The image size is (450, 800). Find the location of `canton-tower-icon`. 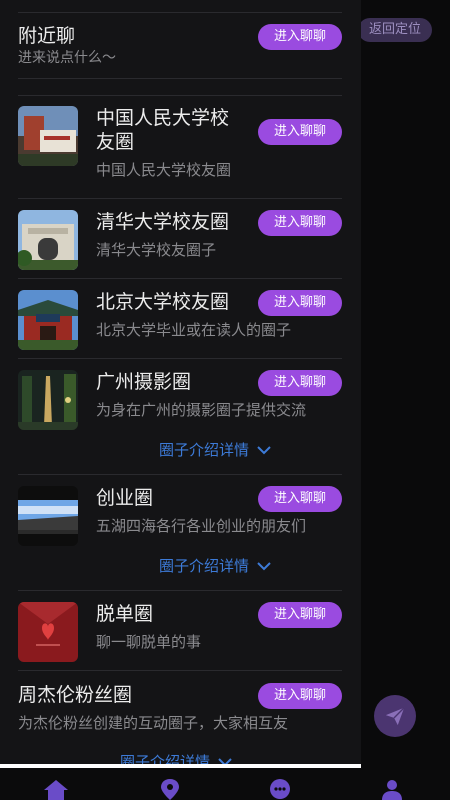

canton-tower-icon is located at coordinates (48, 400).